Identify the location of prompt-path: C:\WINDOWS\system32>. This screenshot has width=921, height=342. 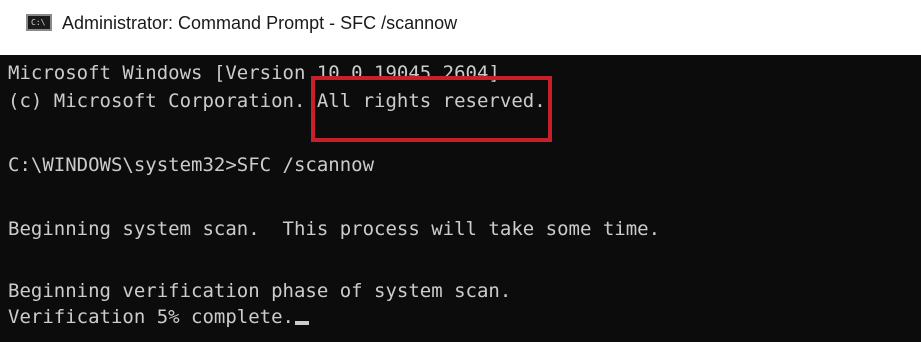
(122, 165).